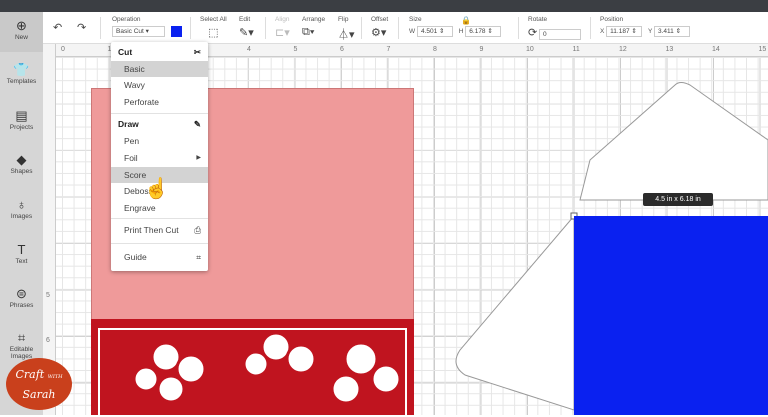  Describe the element at coordinates (21, 159) in the screenshot. I see `shapes-icon: ◆` at that location.